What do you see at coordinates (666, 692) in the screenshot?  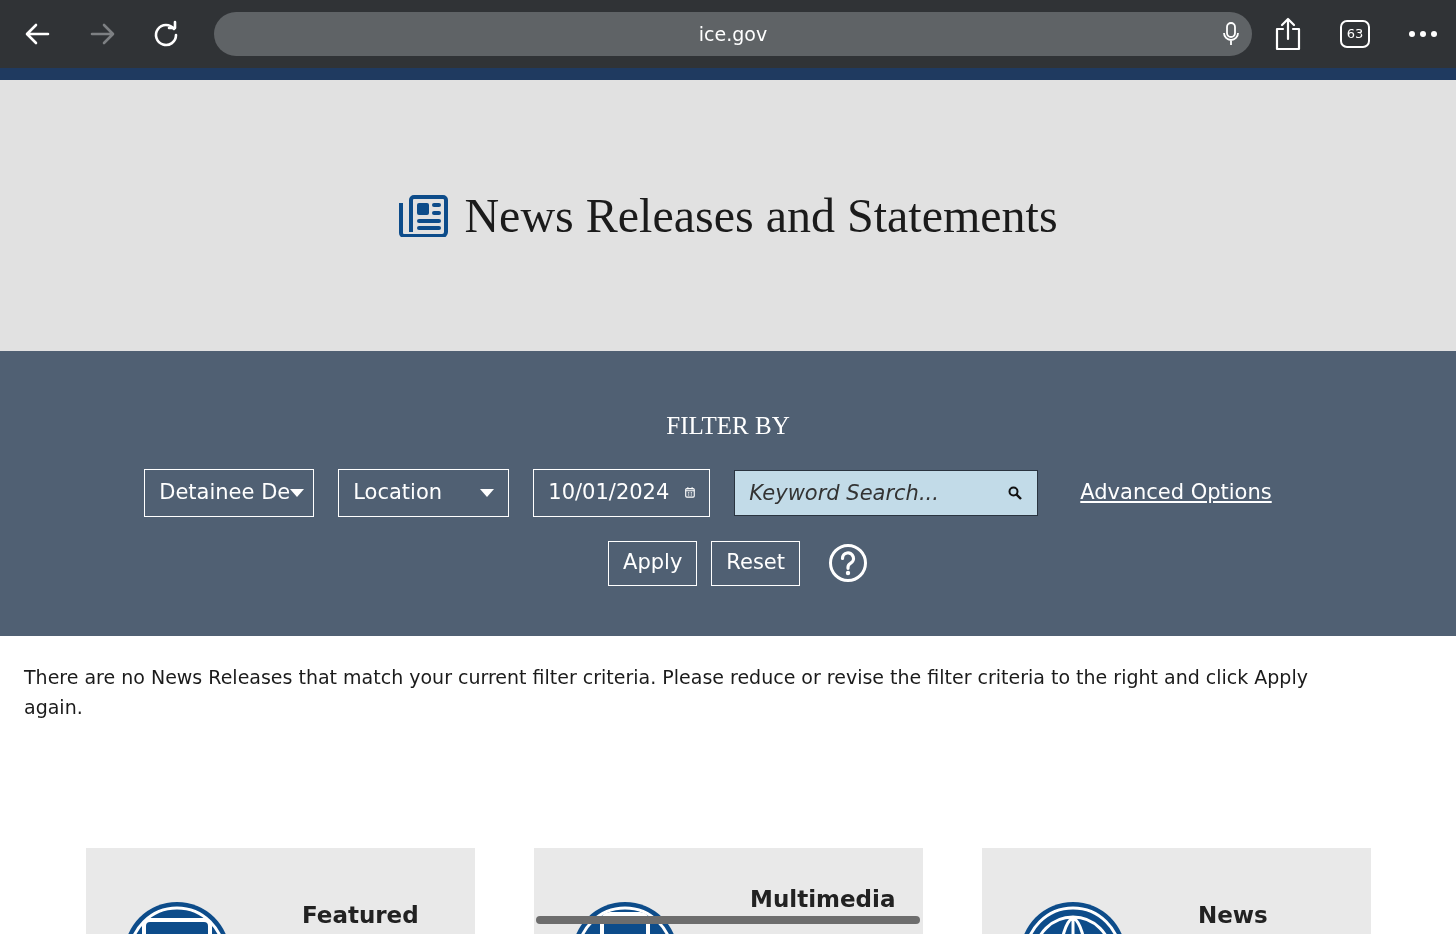 I see `no-results-message: There are no News Releases that match your current filter criteria. Please reduce or revise the filter criteria to the right and click Apply again.` at bounding box center [666, 692].